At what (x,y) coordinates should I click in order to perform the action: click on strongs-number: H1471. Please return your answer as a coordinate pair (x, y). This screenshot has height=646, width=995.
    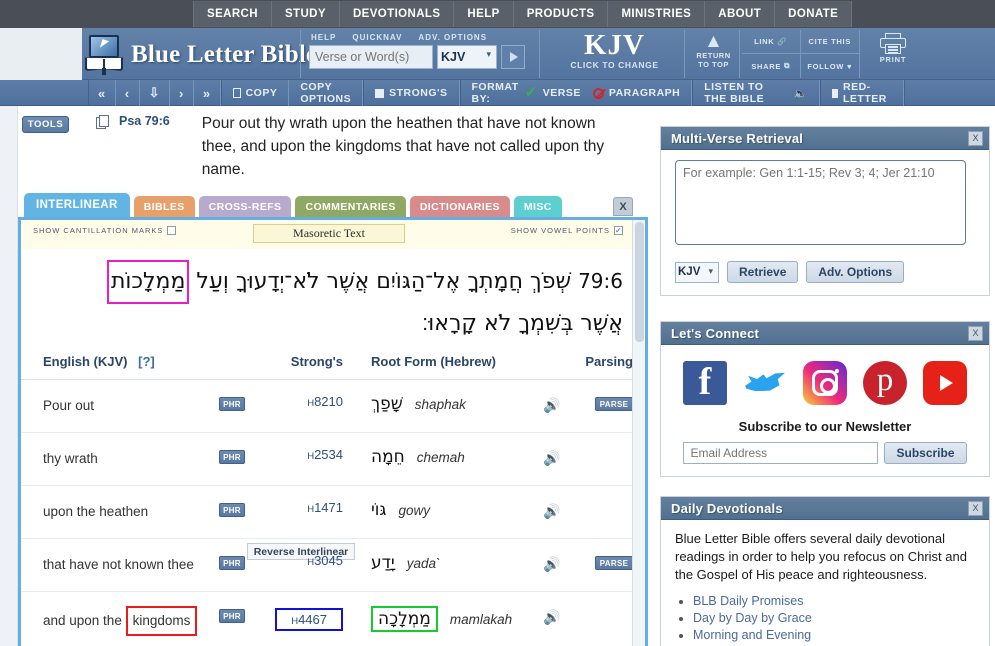
    Looking at the image, I should click on (325, 507).